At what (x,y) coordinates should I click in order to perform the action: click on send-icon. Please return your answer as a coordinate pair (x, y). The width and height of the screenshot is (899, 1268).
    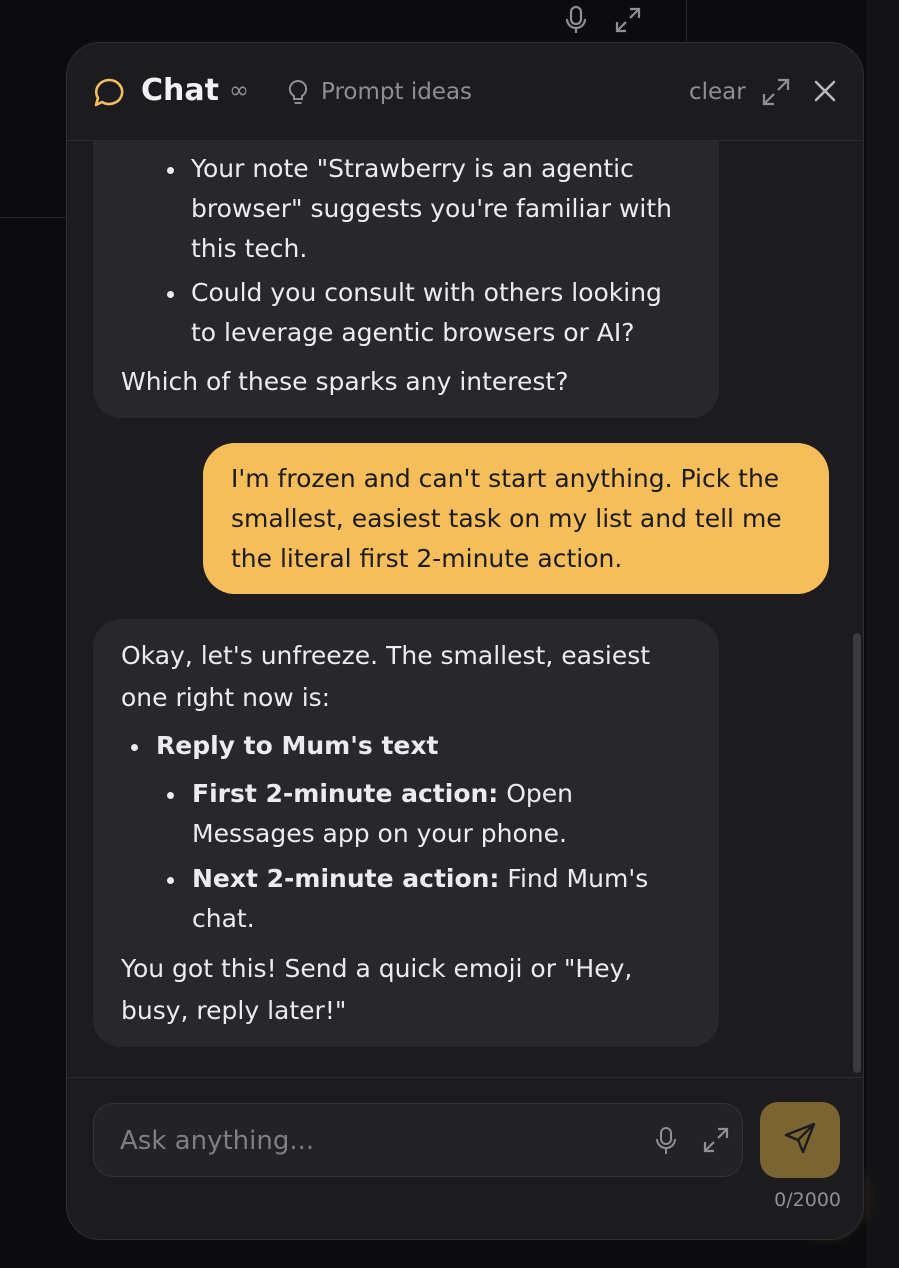
    Looking at the image, I should click on (800, 1140).